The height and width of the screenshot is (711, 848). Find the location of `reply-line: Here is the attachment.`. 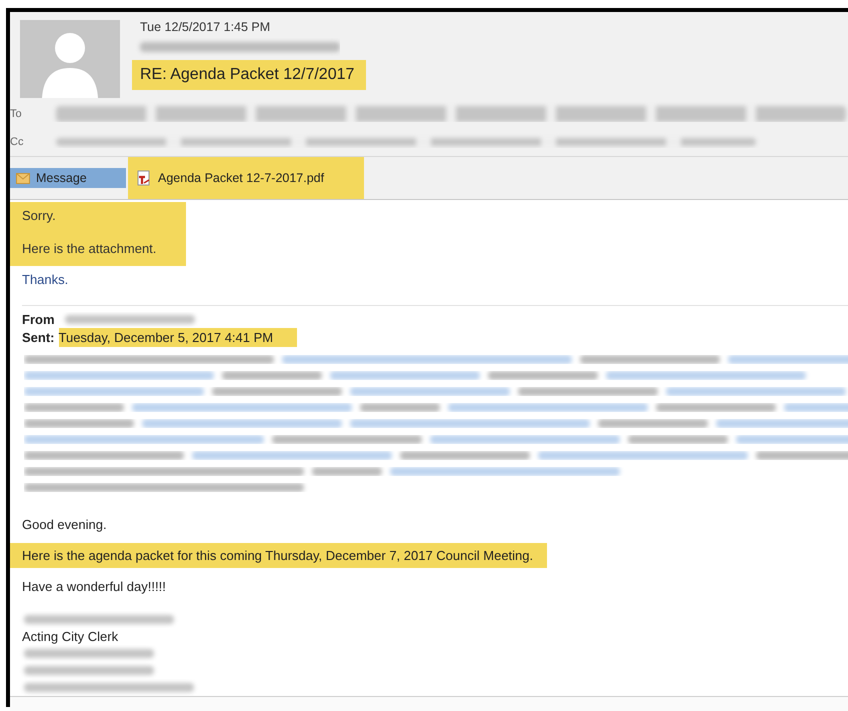

reply-line: Here is the attachment. is located at coordinates (89, 248).